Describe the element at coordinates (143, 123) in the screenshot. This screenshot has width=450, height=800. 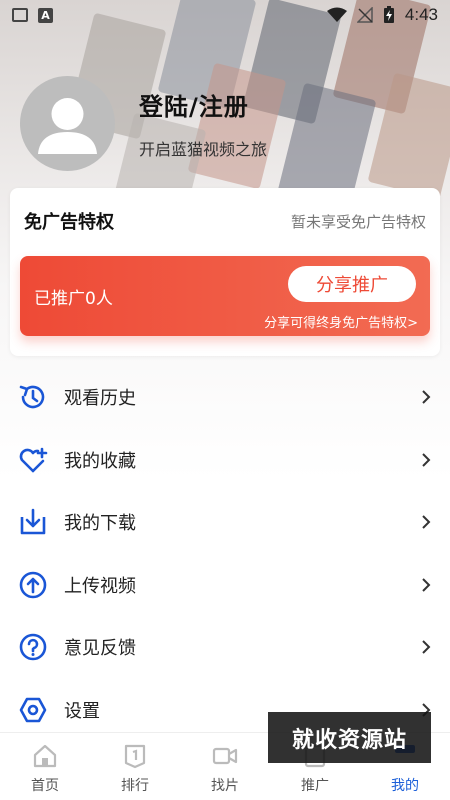
I see `profile-header: 登陆/注册 开启蓝猫视频之旅` at that location.